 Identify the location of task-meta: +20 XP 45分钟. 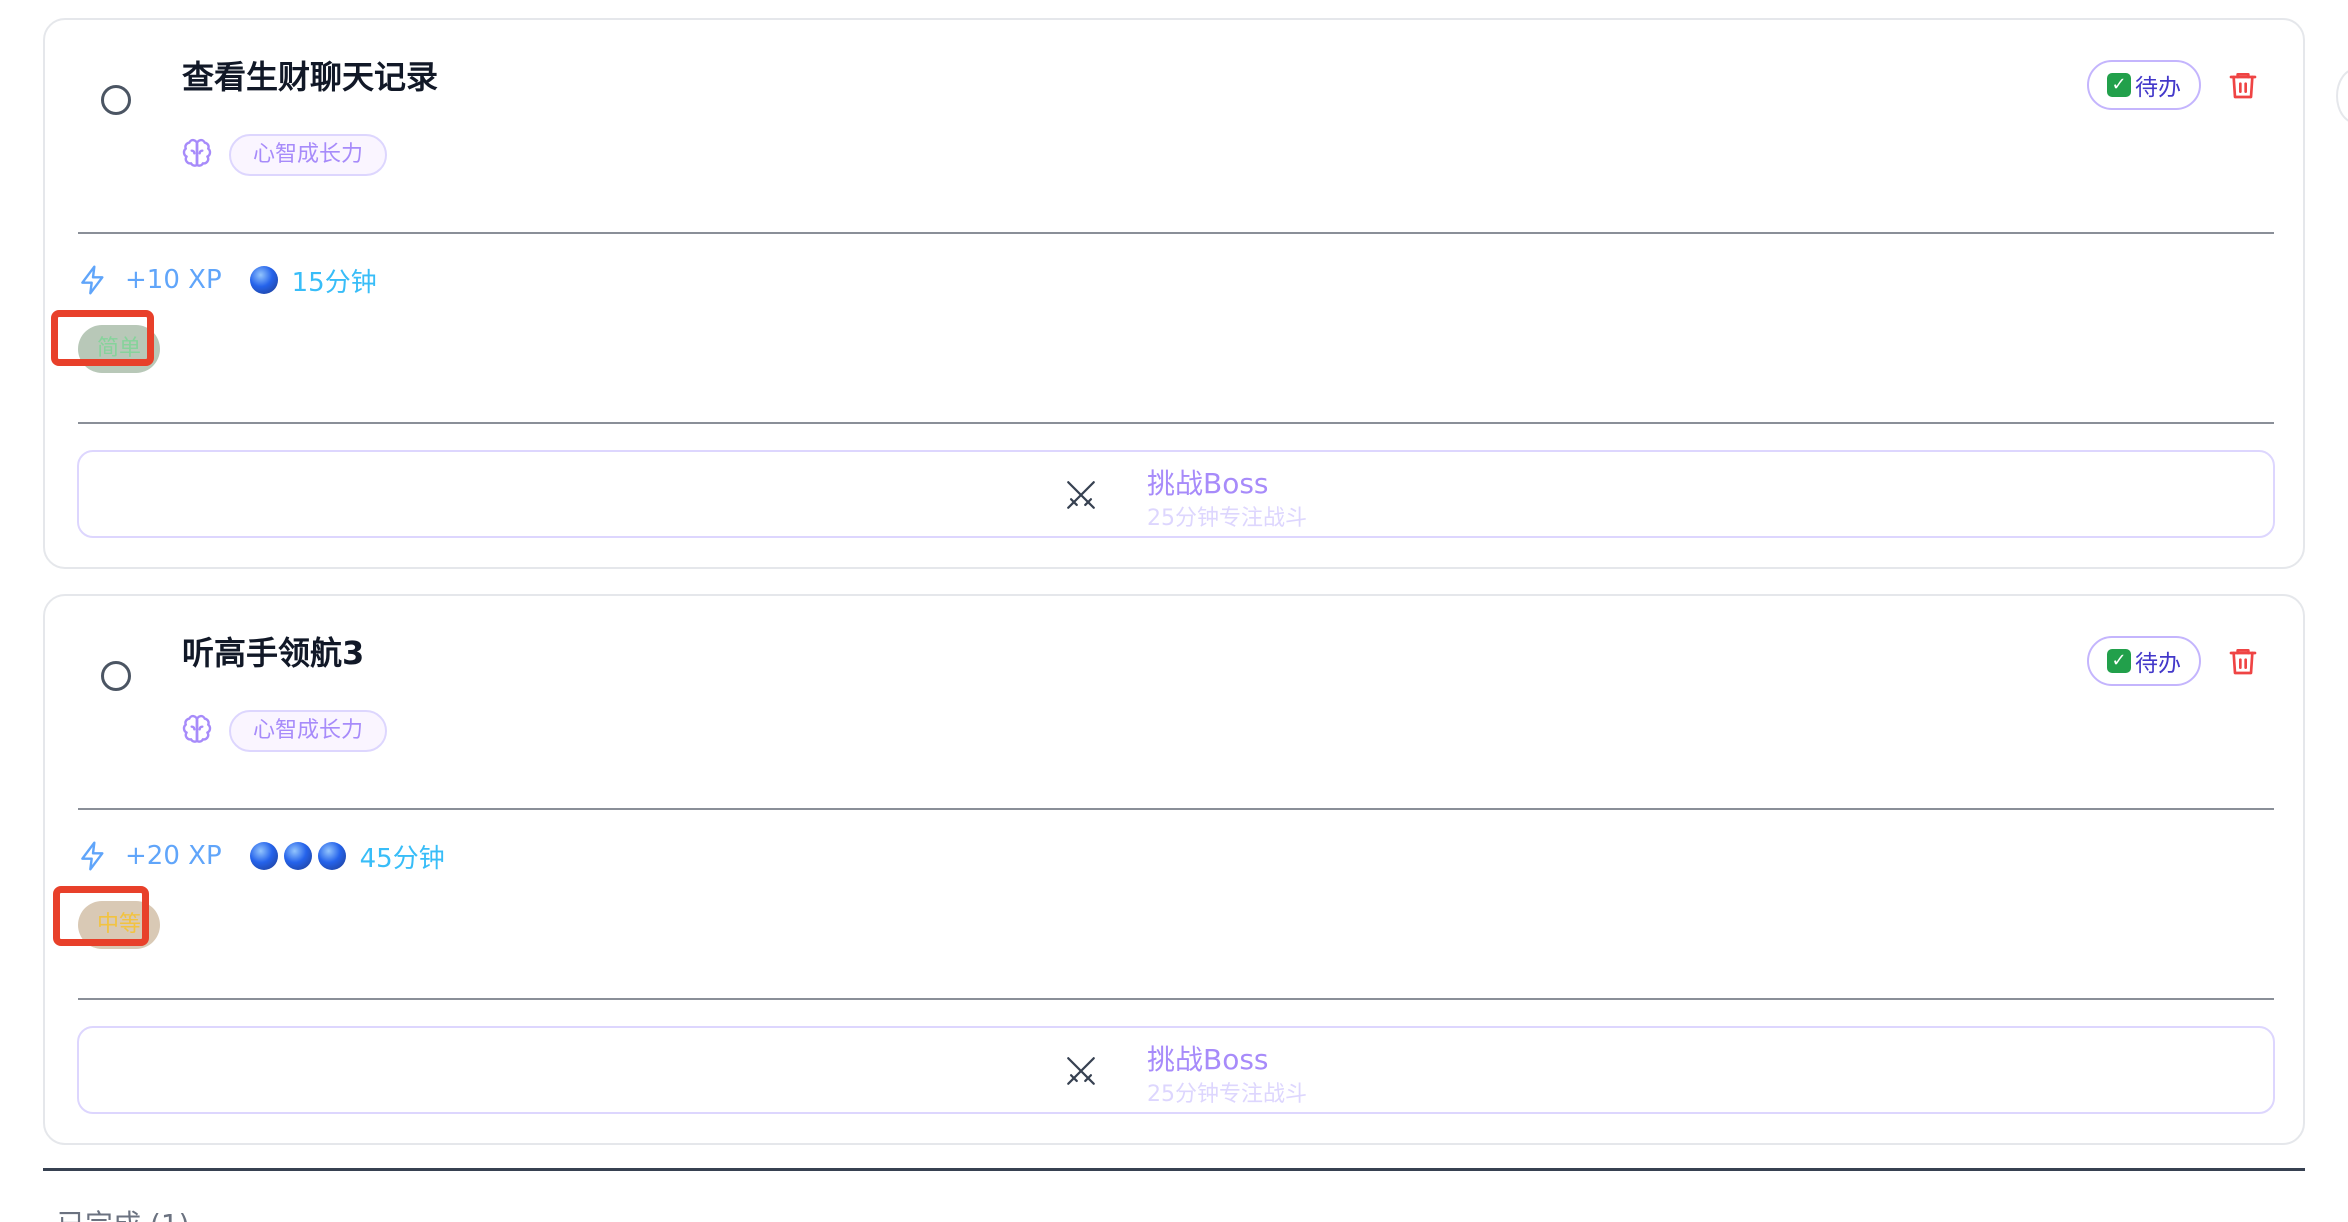
(261, 856).